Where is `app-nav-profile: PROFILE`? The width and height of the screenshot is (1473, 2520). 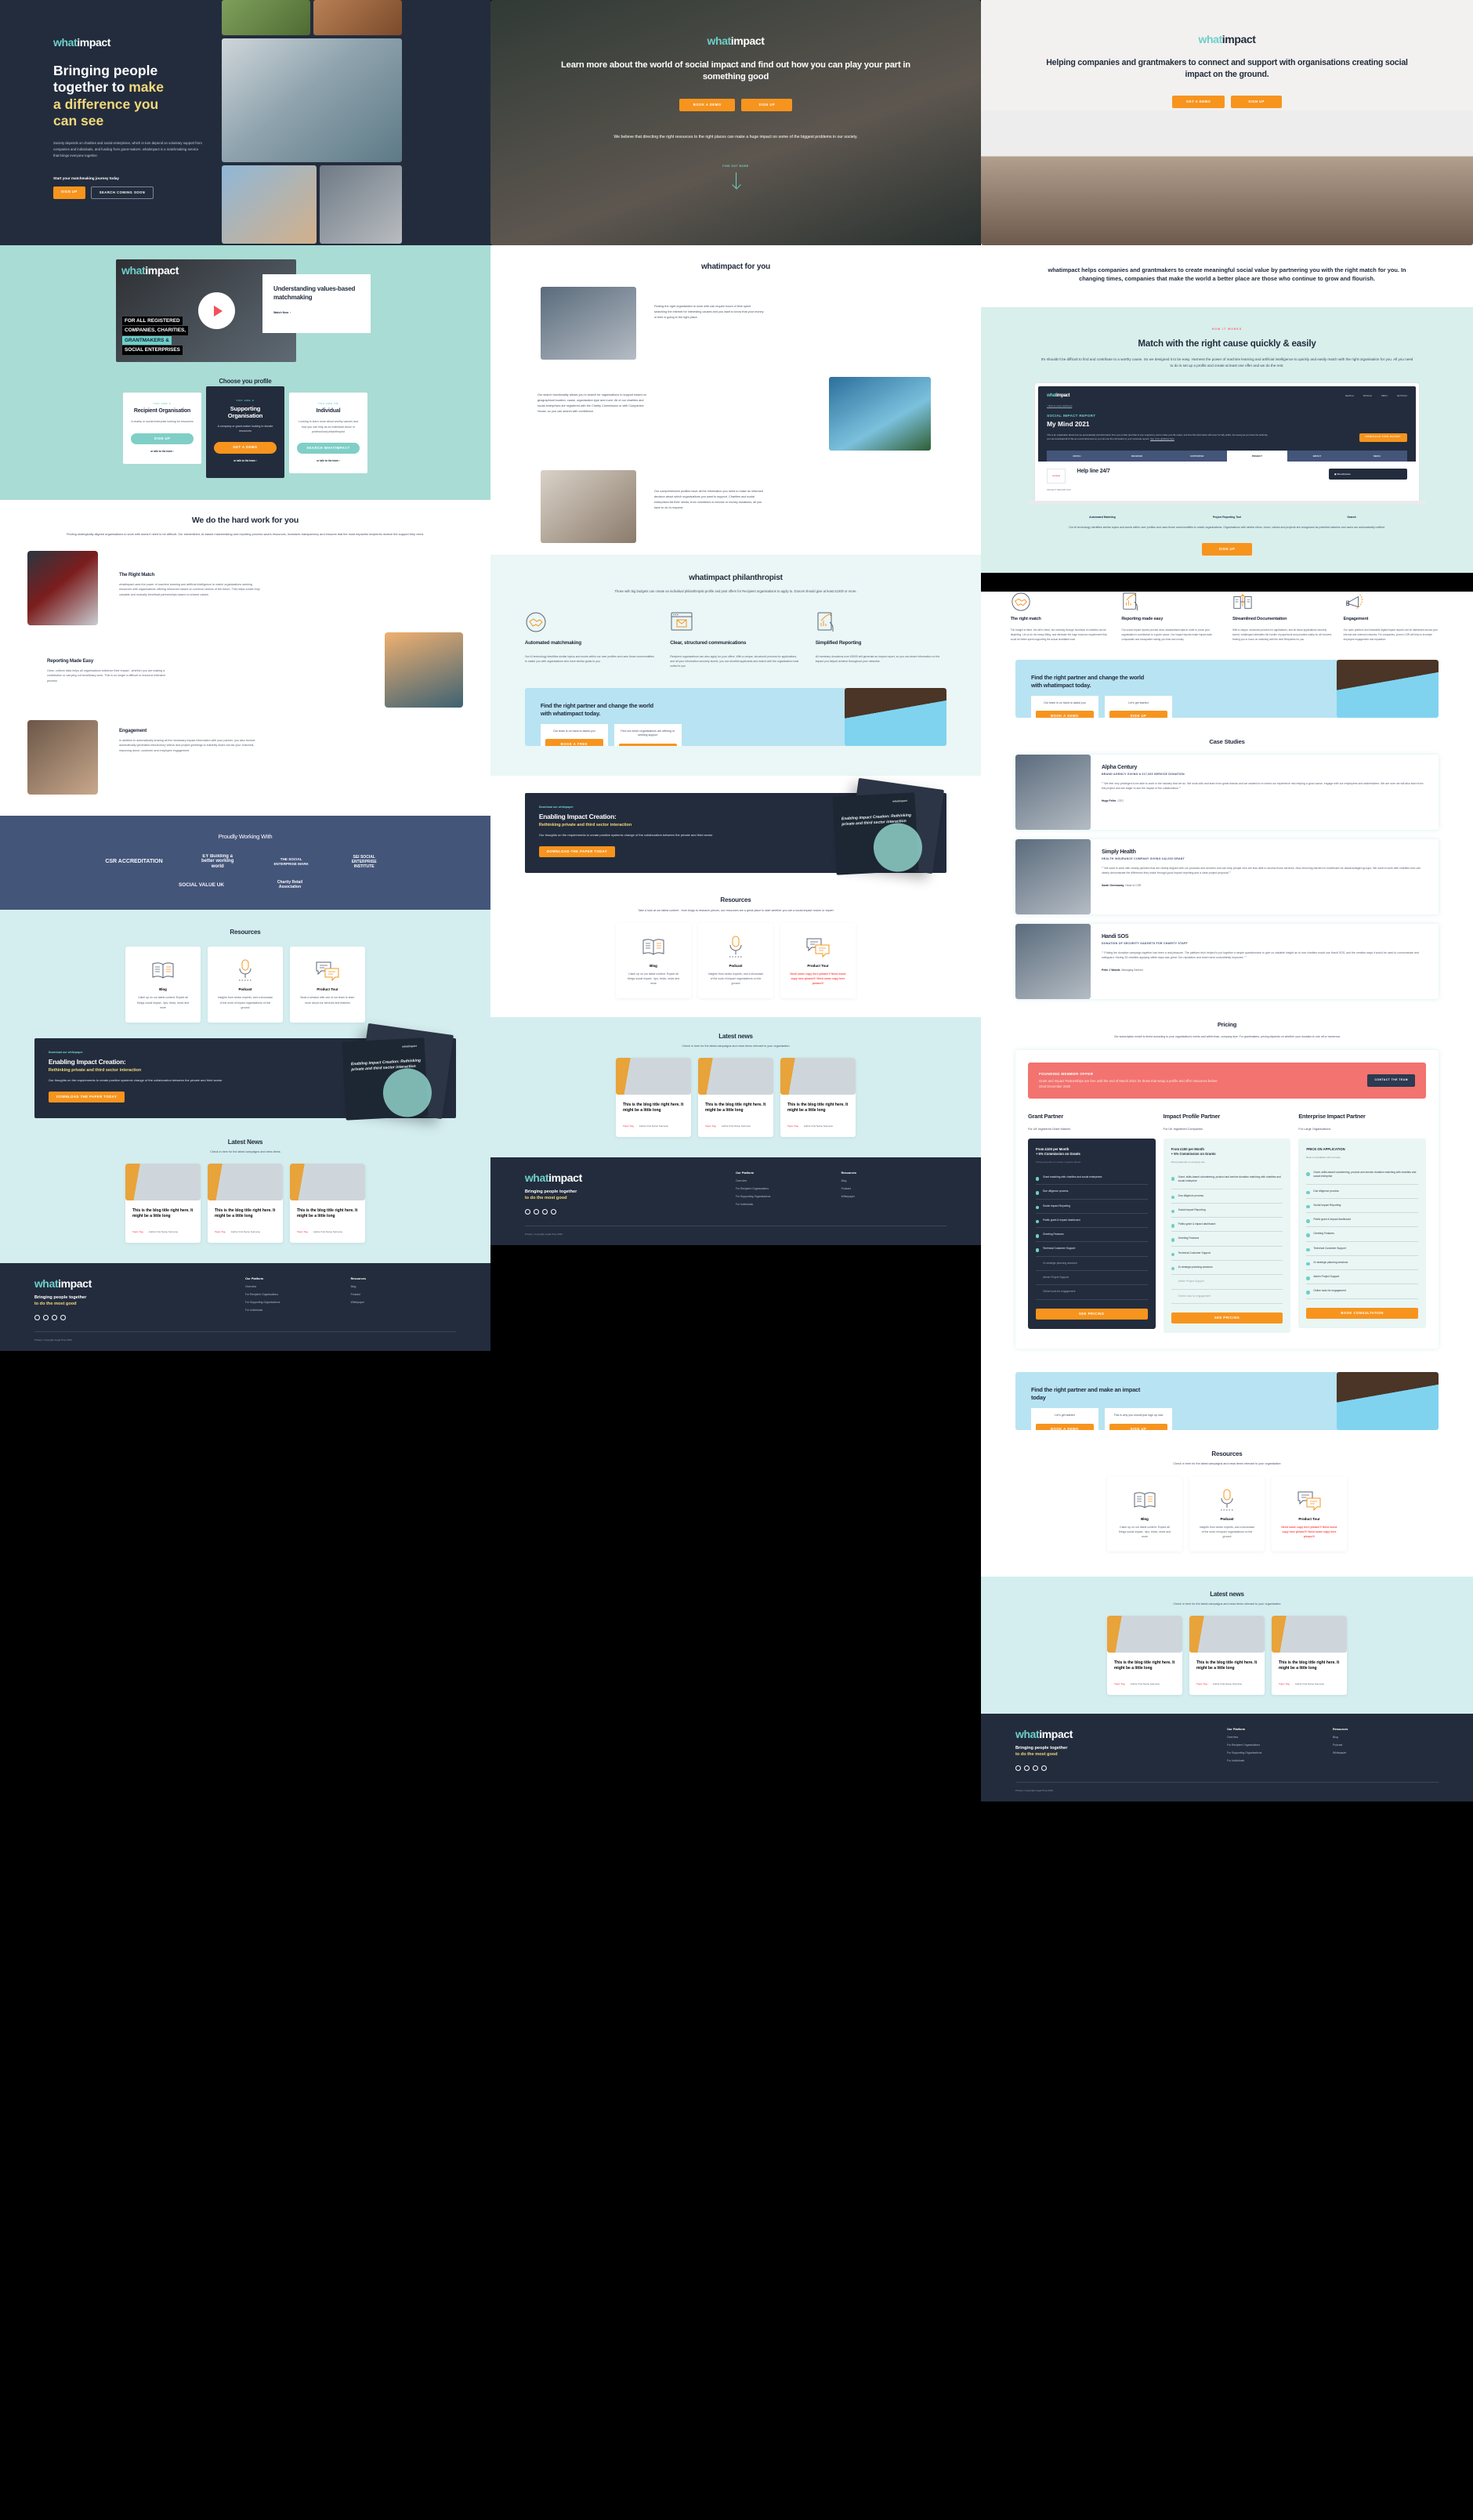 app-nav-profile: PROFILE is located at coordinates (1367, 396).